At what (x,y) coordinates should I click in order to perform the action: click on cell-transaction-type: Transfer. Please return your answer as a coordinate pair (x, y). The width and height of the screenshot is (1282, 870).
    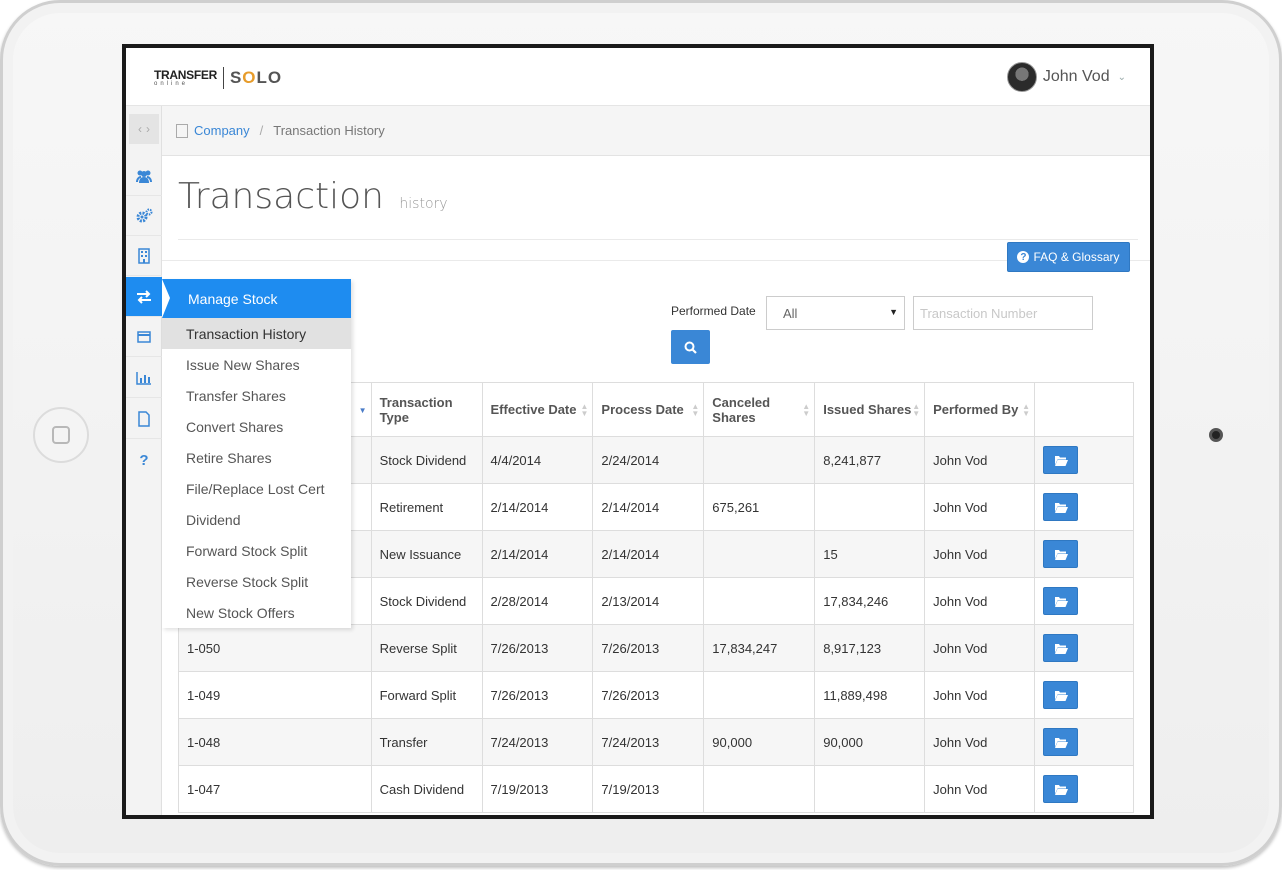
    Looking at the image, I should click on (426, 742).